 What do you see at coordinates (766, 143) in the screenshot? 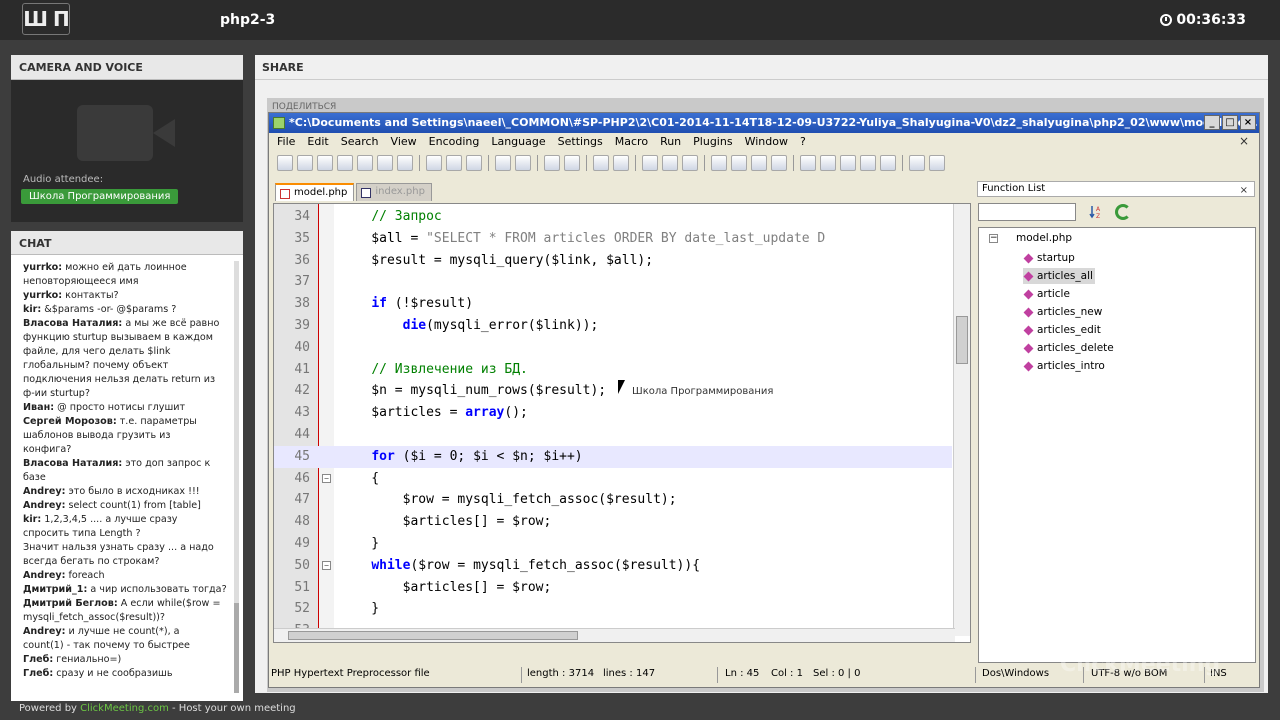
I see `menu-item: Window` at bounding box center [766, 143].